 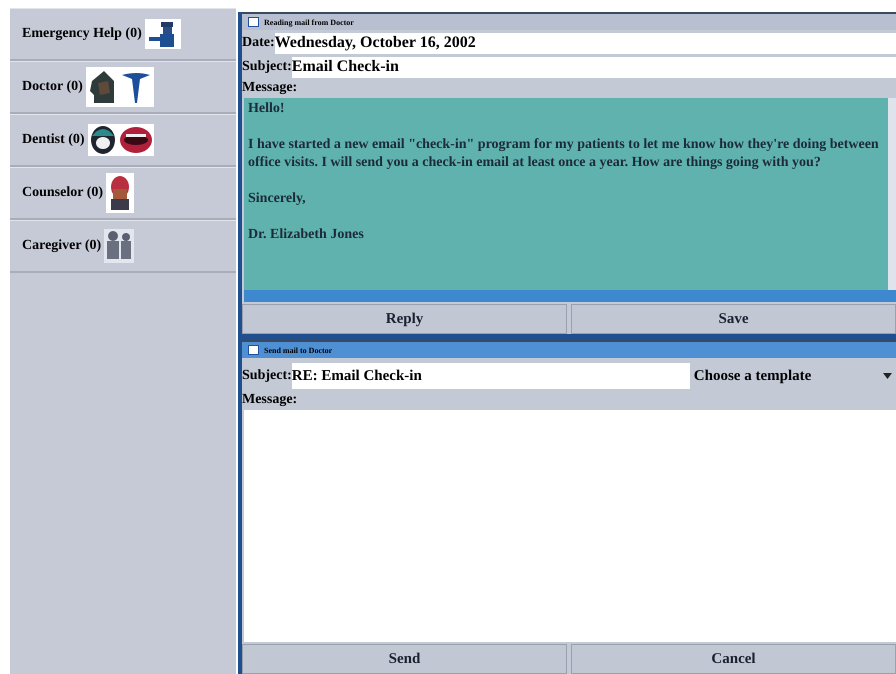 I want to click on vertical-scrollbar, so click(x=892, y=194).